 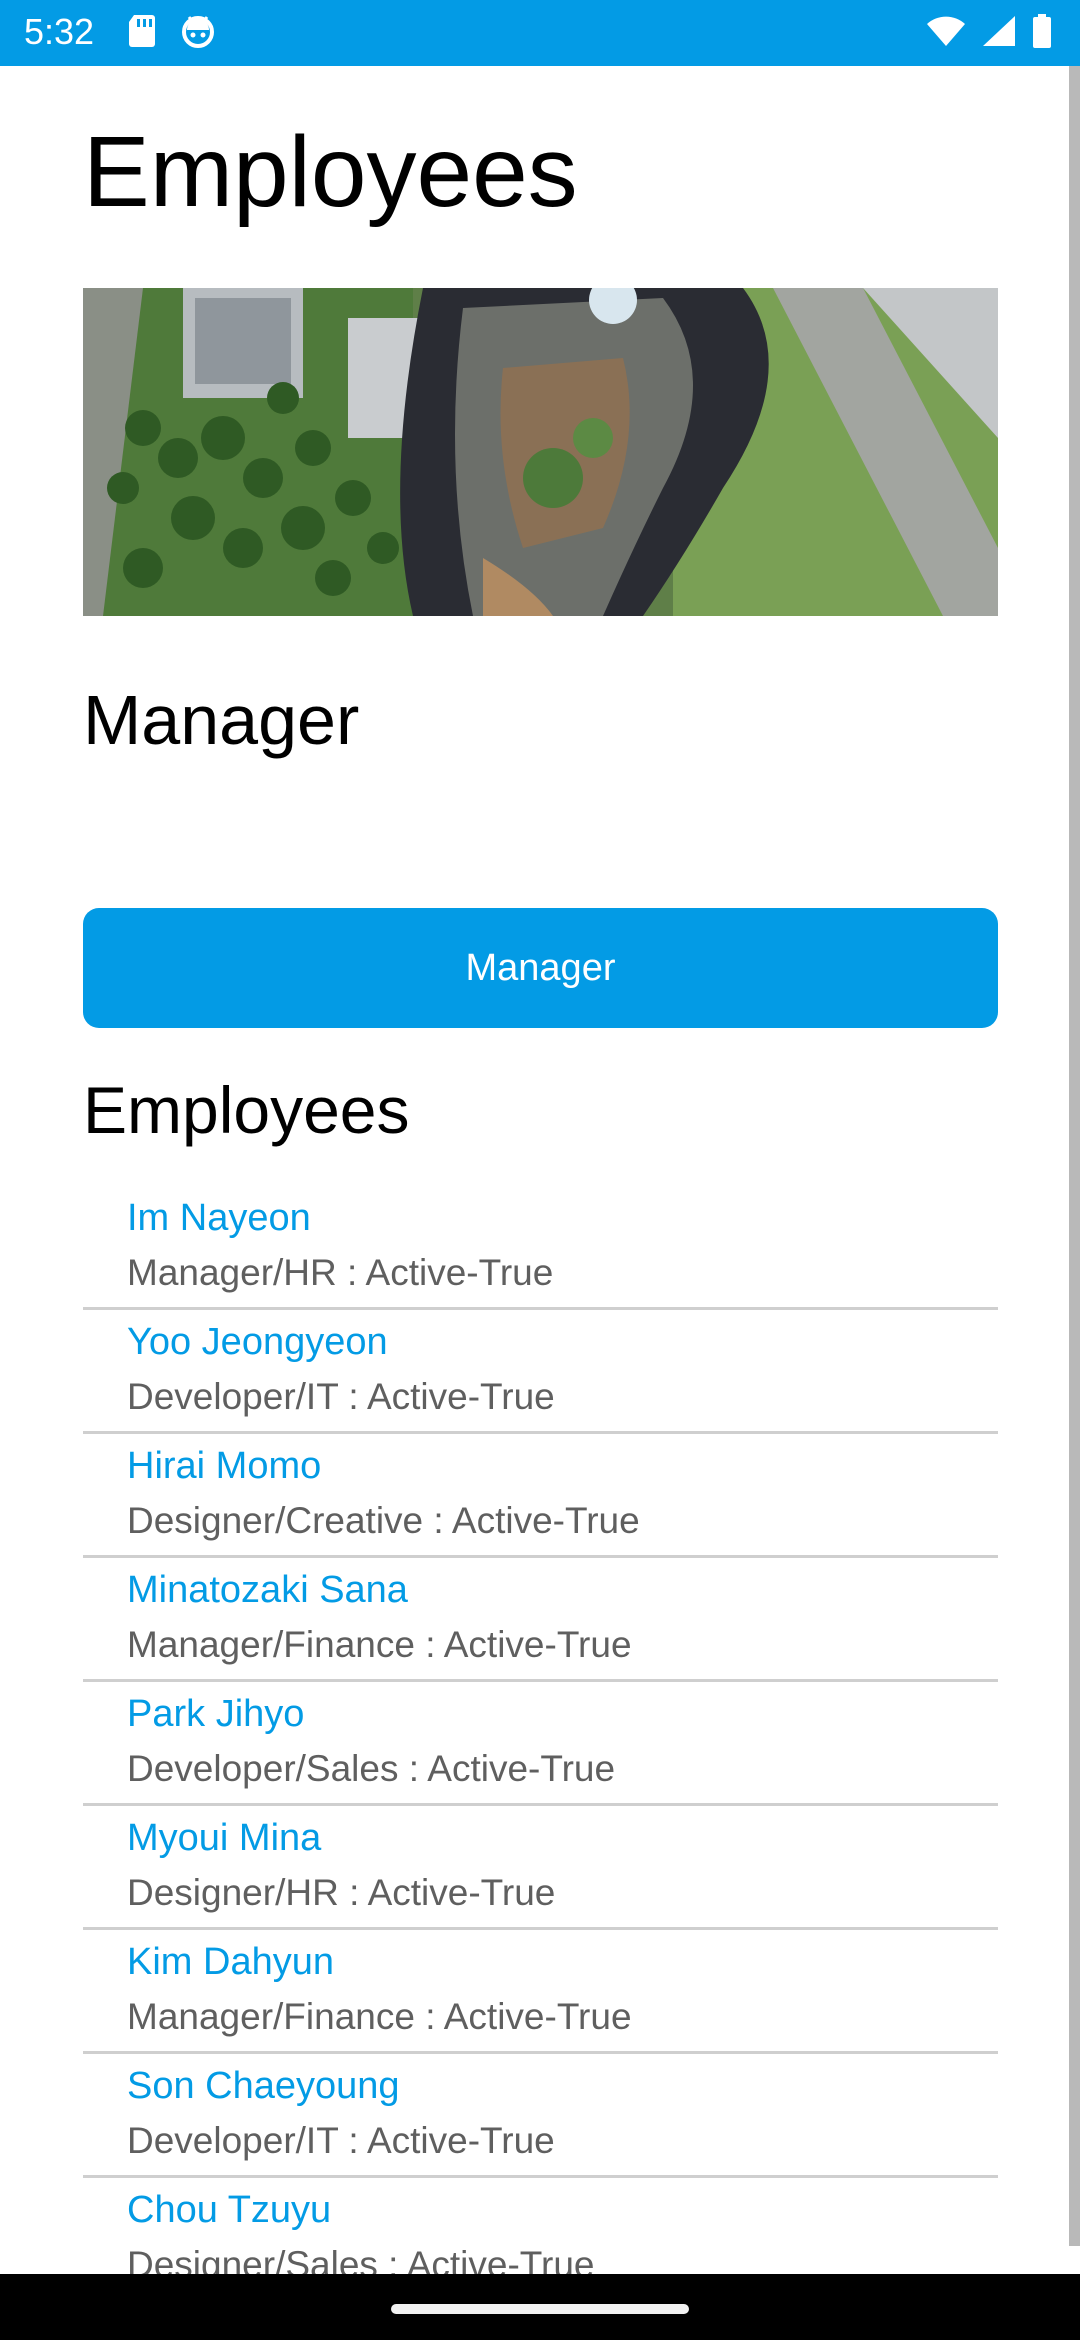 What do you see at coordinates (341, 1892) in the screenshot?
I see `employee-detail: Designer/HR : Active-True` at bounding box center [341, 1892].